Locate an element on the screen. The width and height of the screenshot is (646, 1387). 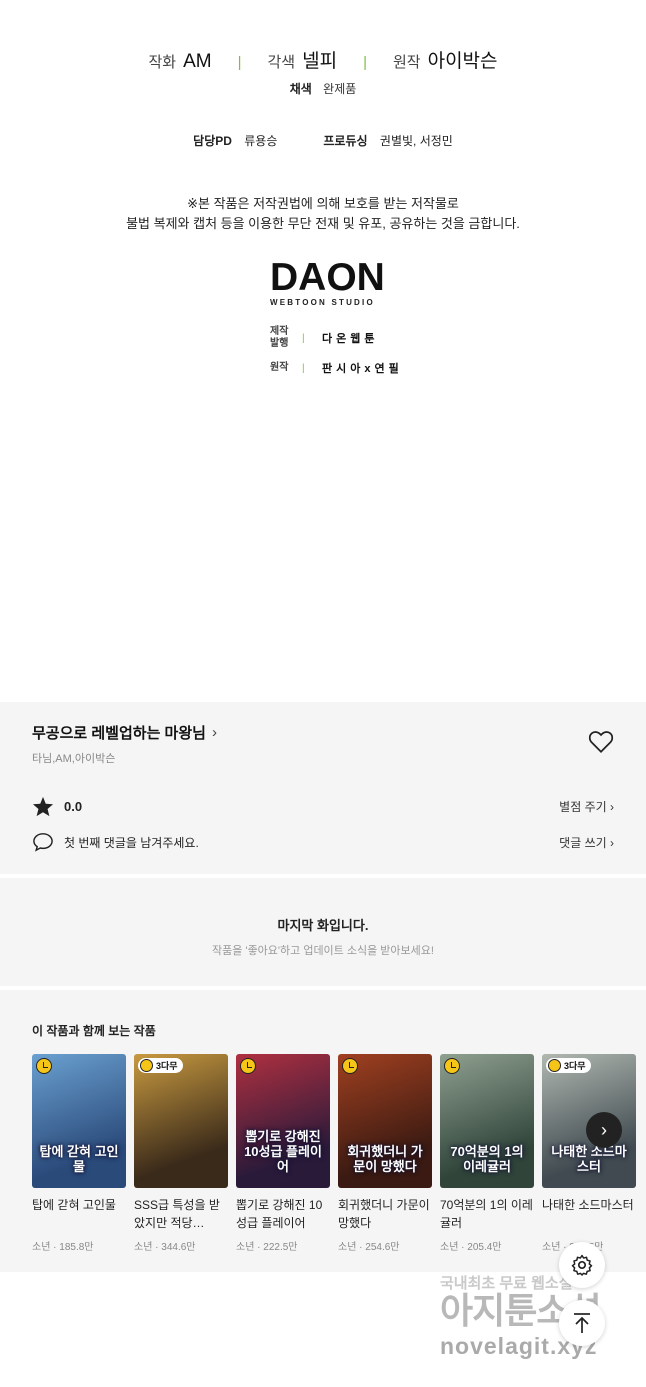
production-label-line: 제작 is located at coordinates (279, 331).